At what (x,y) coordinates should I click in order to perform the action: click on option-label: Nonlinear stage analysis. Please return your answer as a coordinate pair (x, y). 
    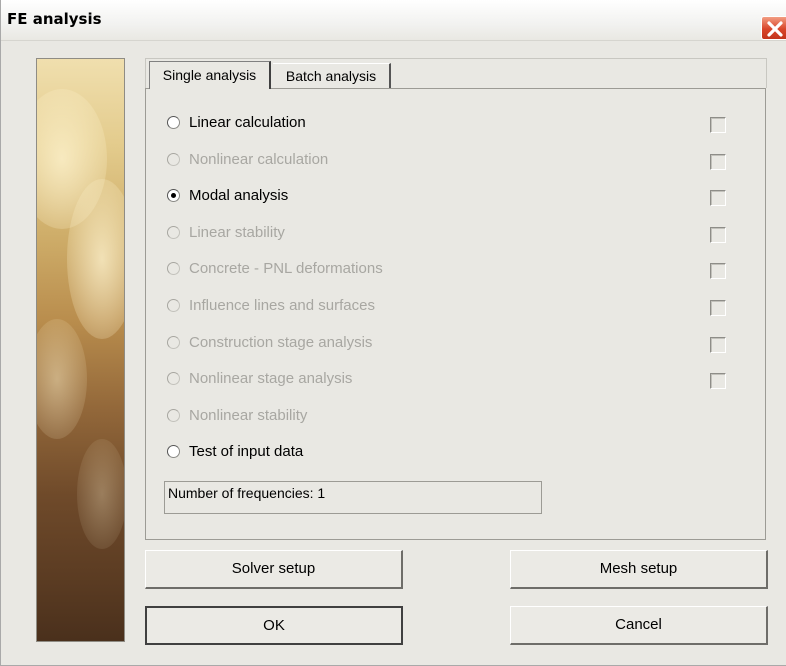
    Looking at the image, I should click on (271, 378).